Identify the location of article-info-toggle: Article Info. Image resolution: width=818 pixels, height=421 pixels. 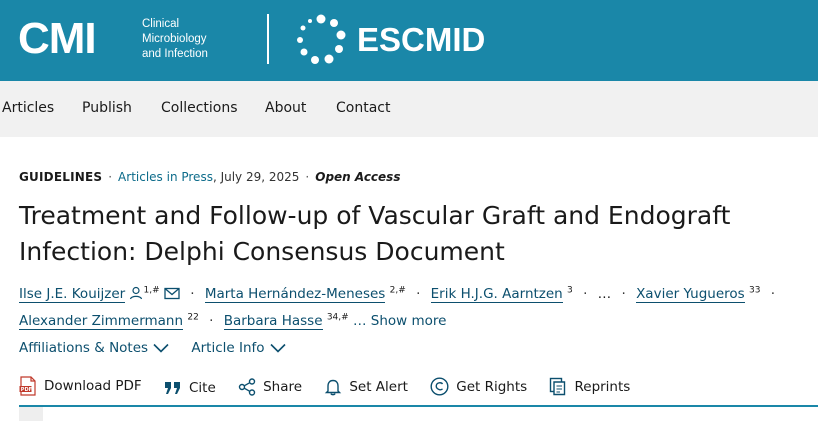
(238, 348).